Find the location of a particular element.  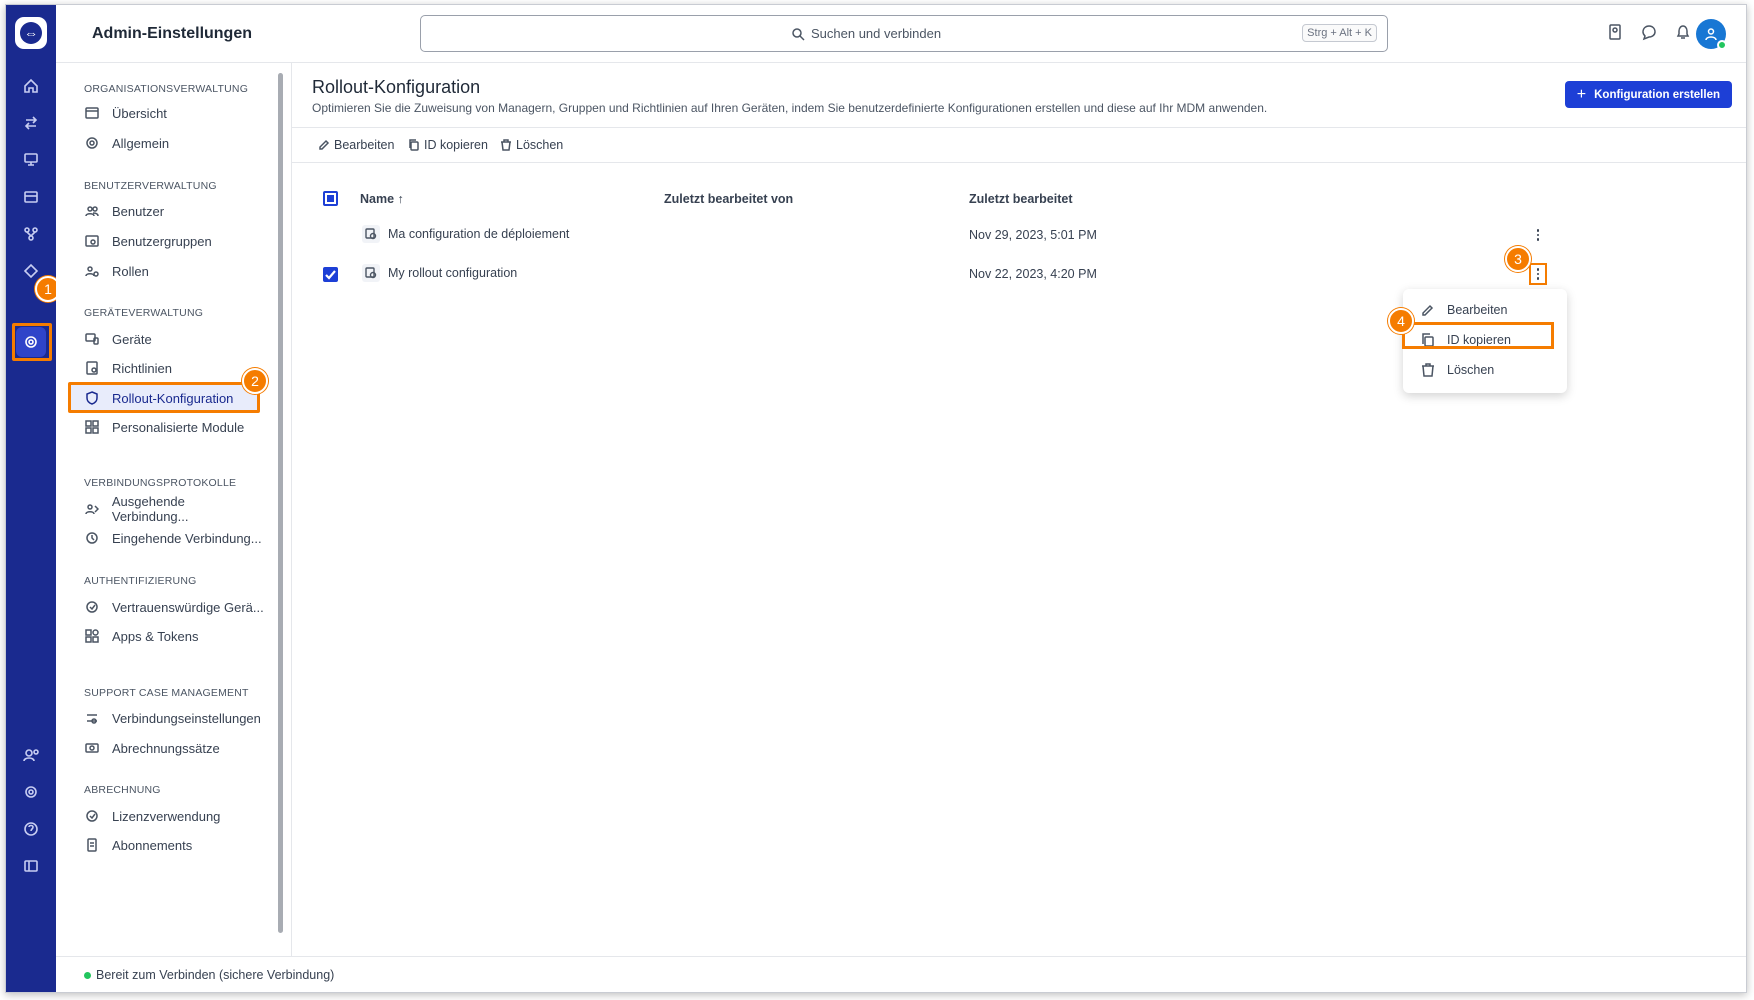

table-row: Ma configuration de déploiement is located at coordinates (465, 234).